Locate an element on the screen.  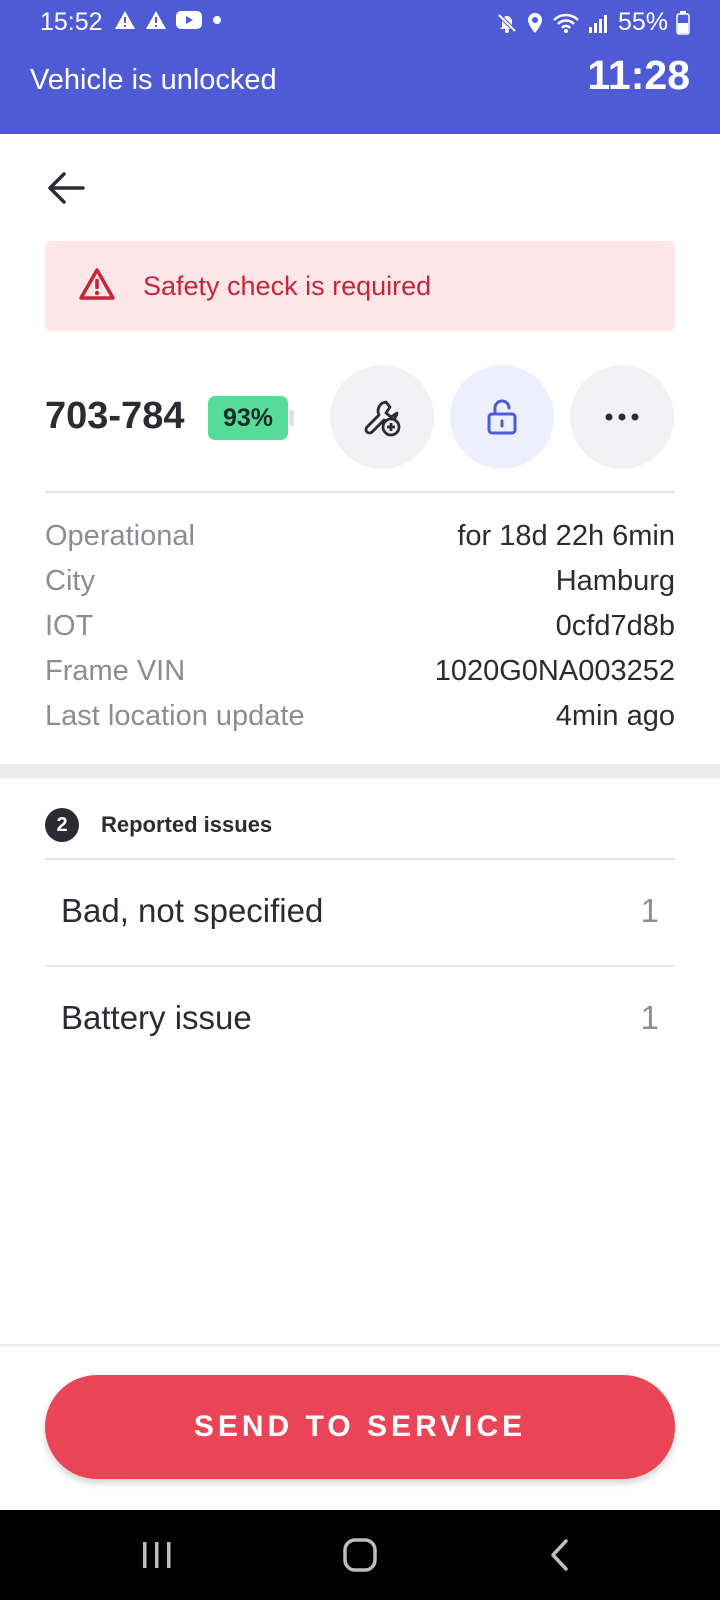
info-row-city: City Hamburg is located at coordinates (360, 585).